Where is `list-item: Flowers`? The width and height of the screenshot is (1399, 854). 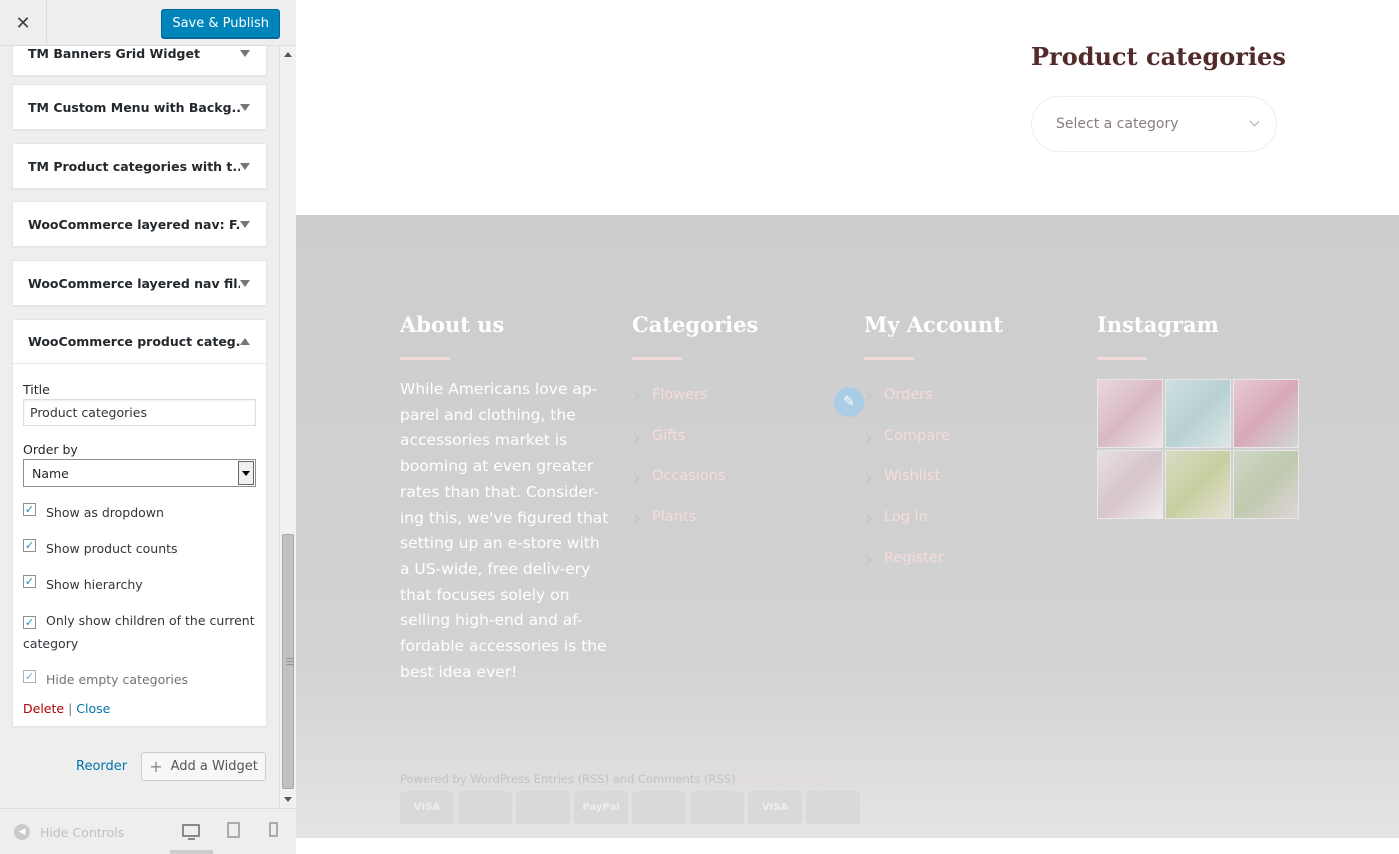 list-item: Flowers is located at coordinates (677, 407).